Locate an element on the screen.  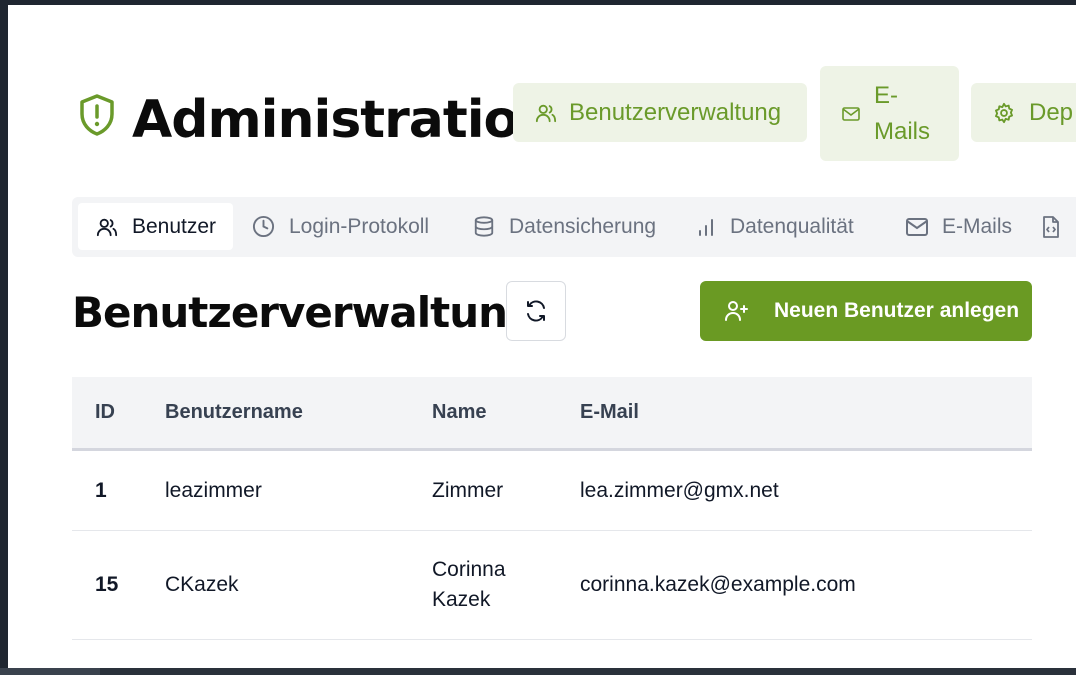
cell-email: corinna.kazek@example.com is located at coordinates (718, 584).